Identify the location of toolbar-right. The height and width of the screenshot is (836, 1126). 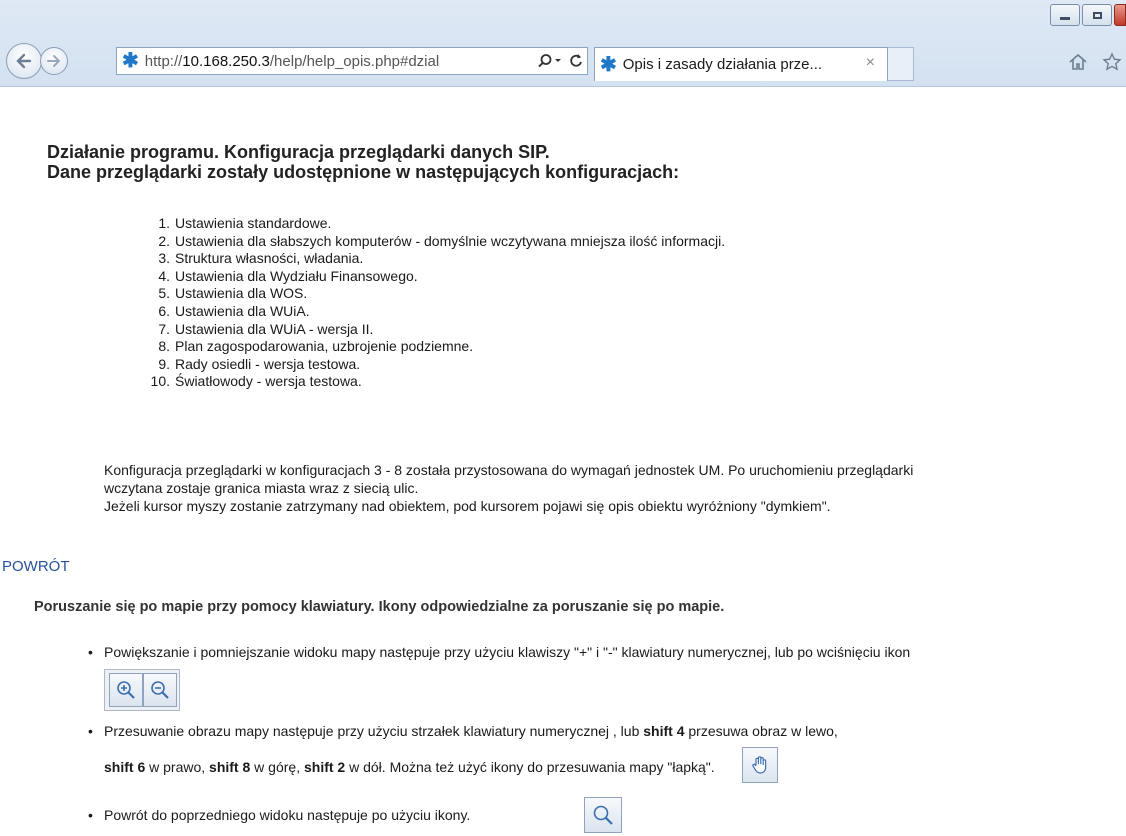
(1095, 64).